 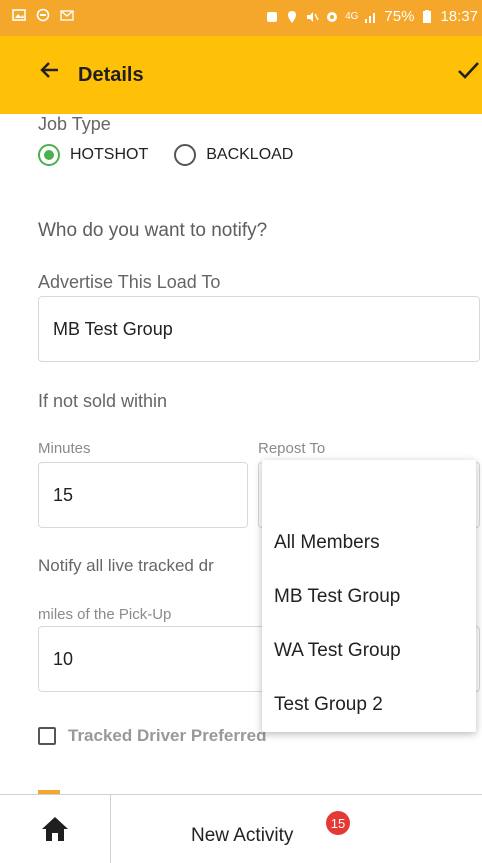 I want to click on home-button, so click(x=55, y=829).